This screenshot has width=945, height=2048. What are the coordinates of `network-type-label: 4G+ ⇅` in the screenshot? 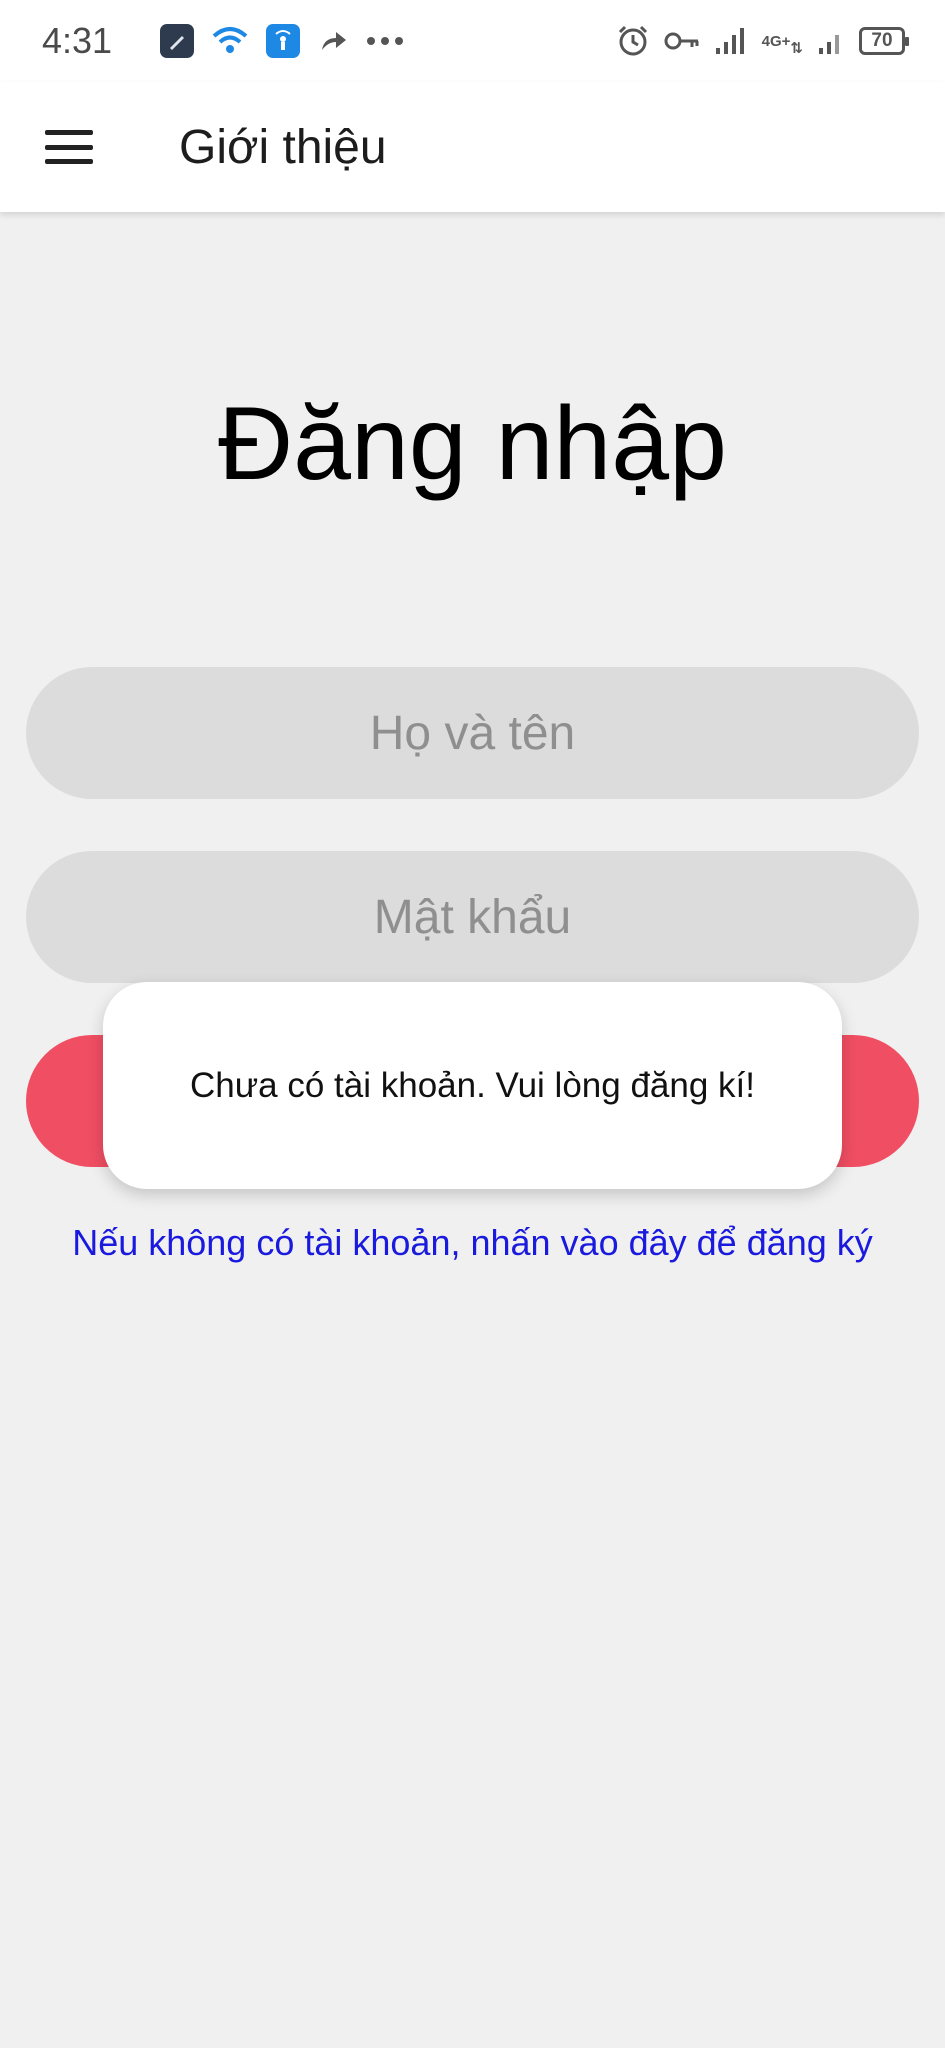 It's located at (782, 44).